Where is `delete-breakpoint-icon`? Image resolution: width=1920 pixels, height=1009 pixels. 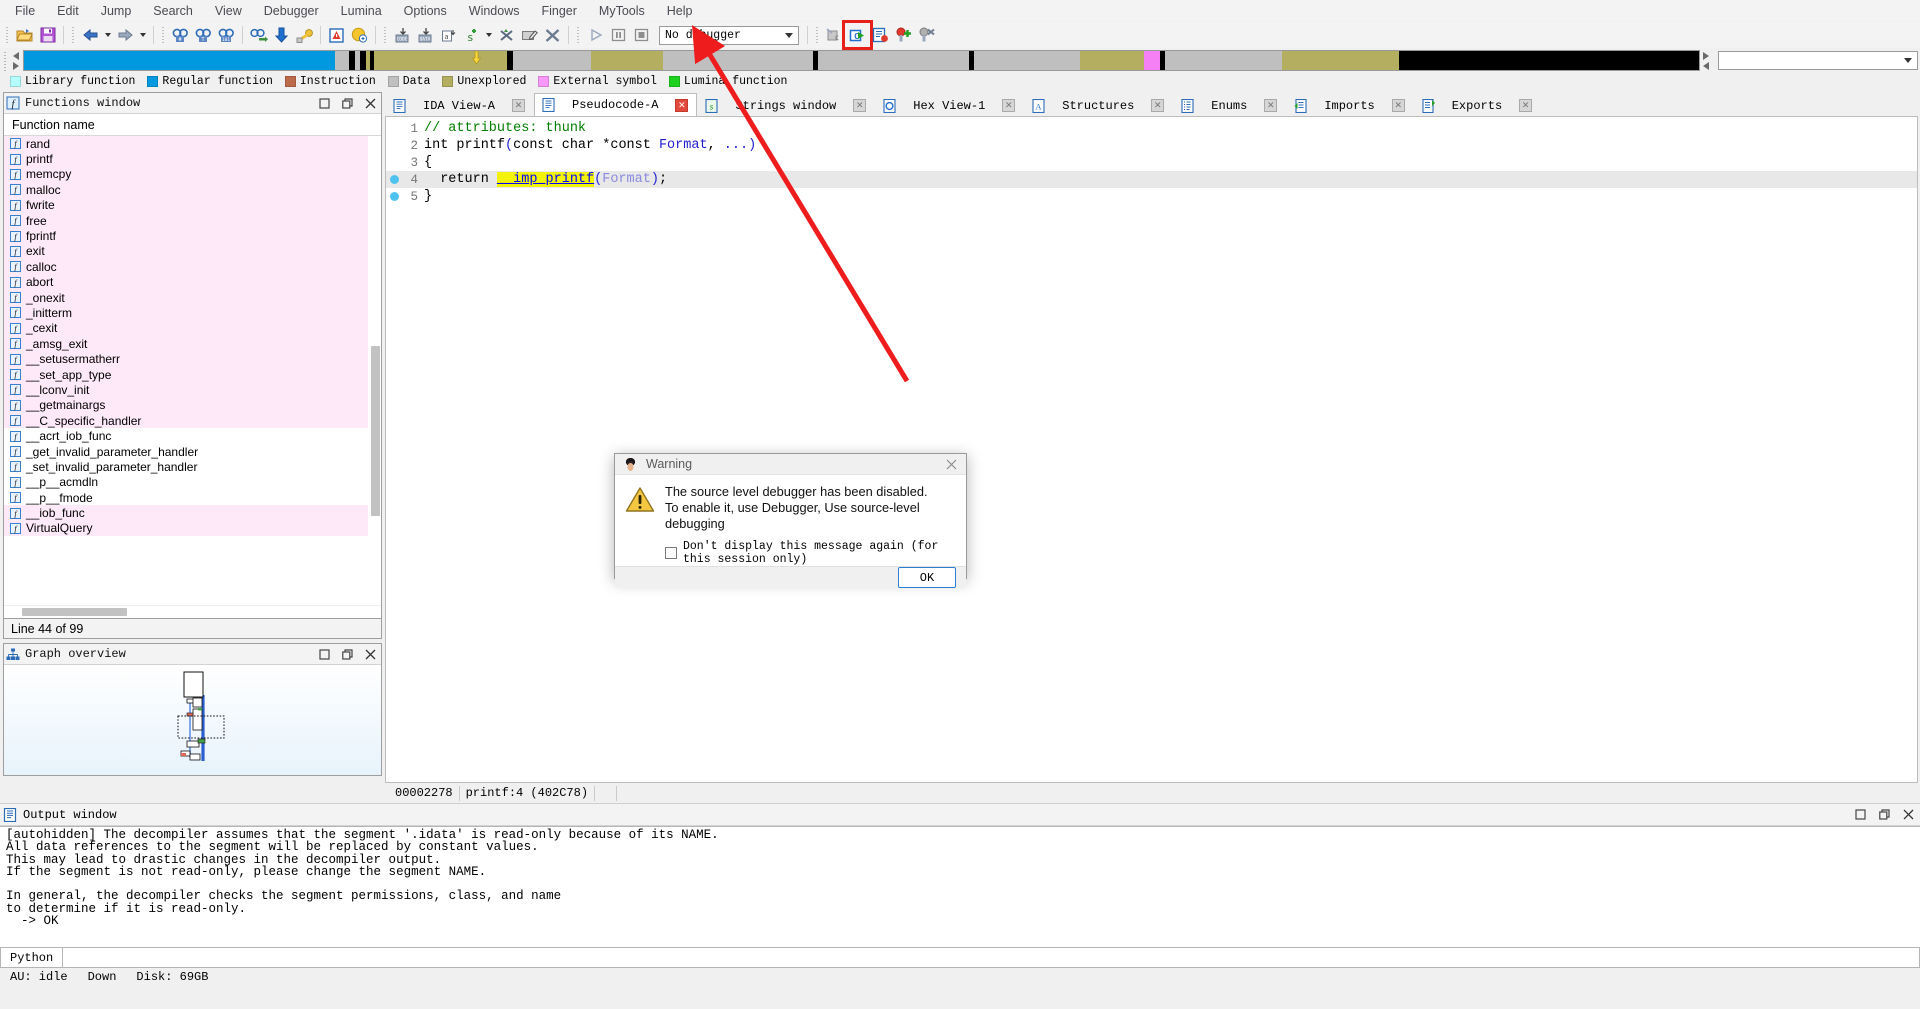
delete-breakpoint-icon is located at coordinates (926, 35).